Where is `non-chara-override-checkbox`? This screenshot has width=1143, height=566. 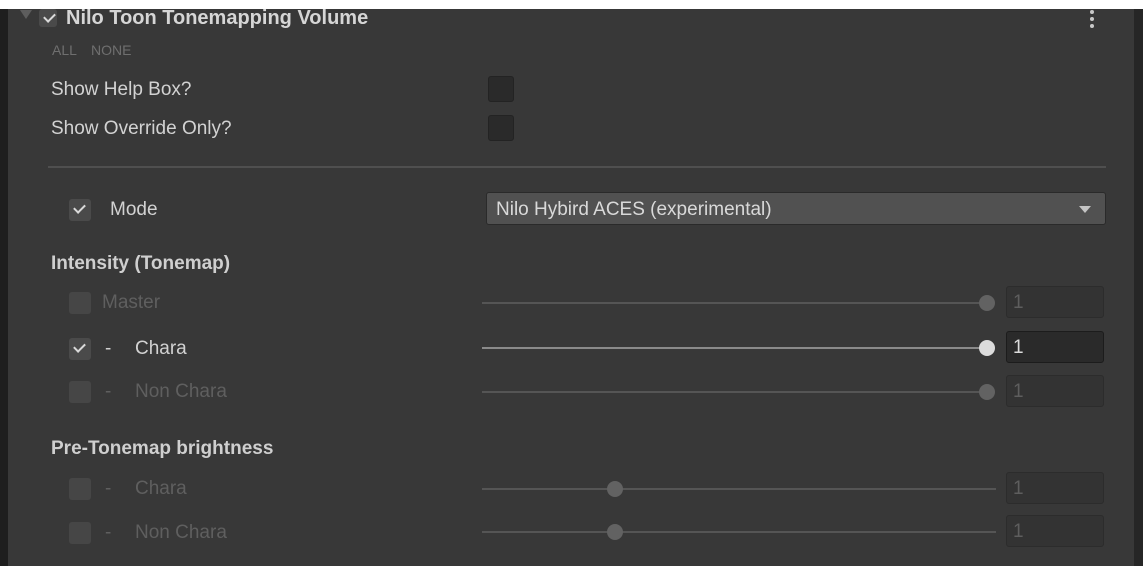
non-chara-override-checkbox is located at coordinates (80, 392).